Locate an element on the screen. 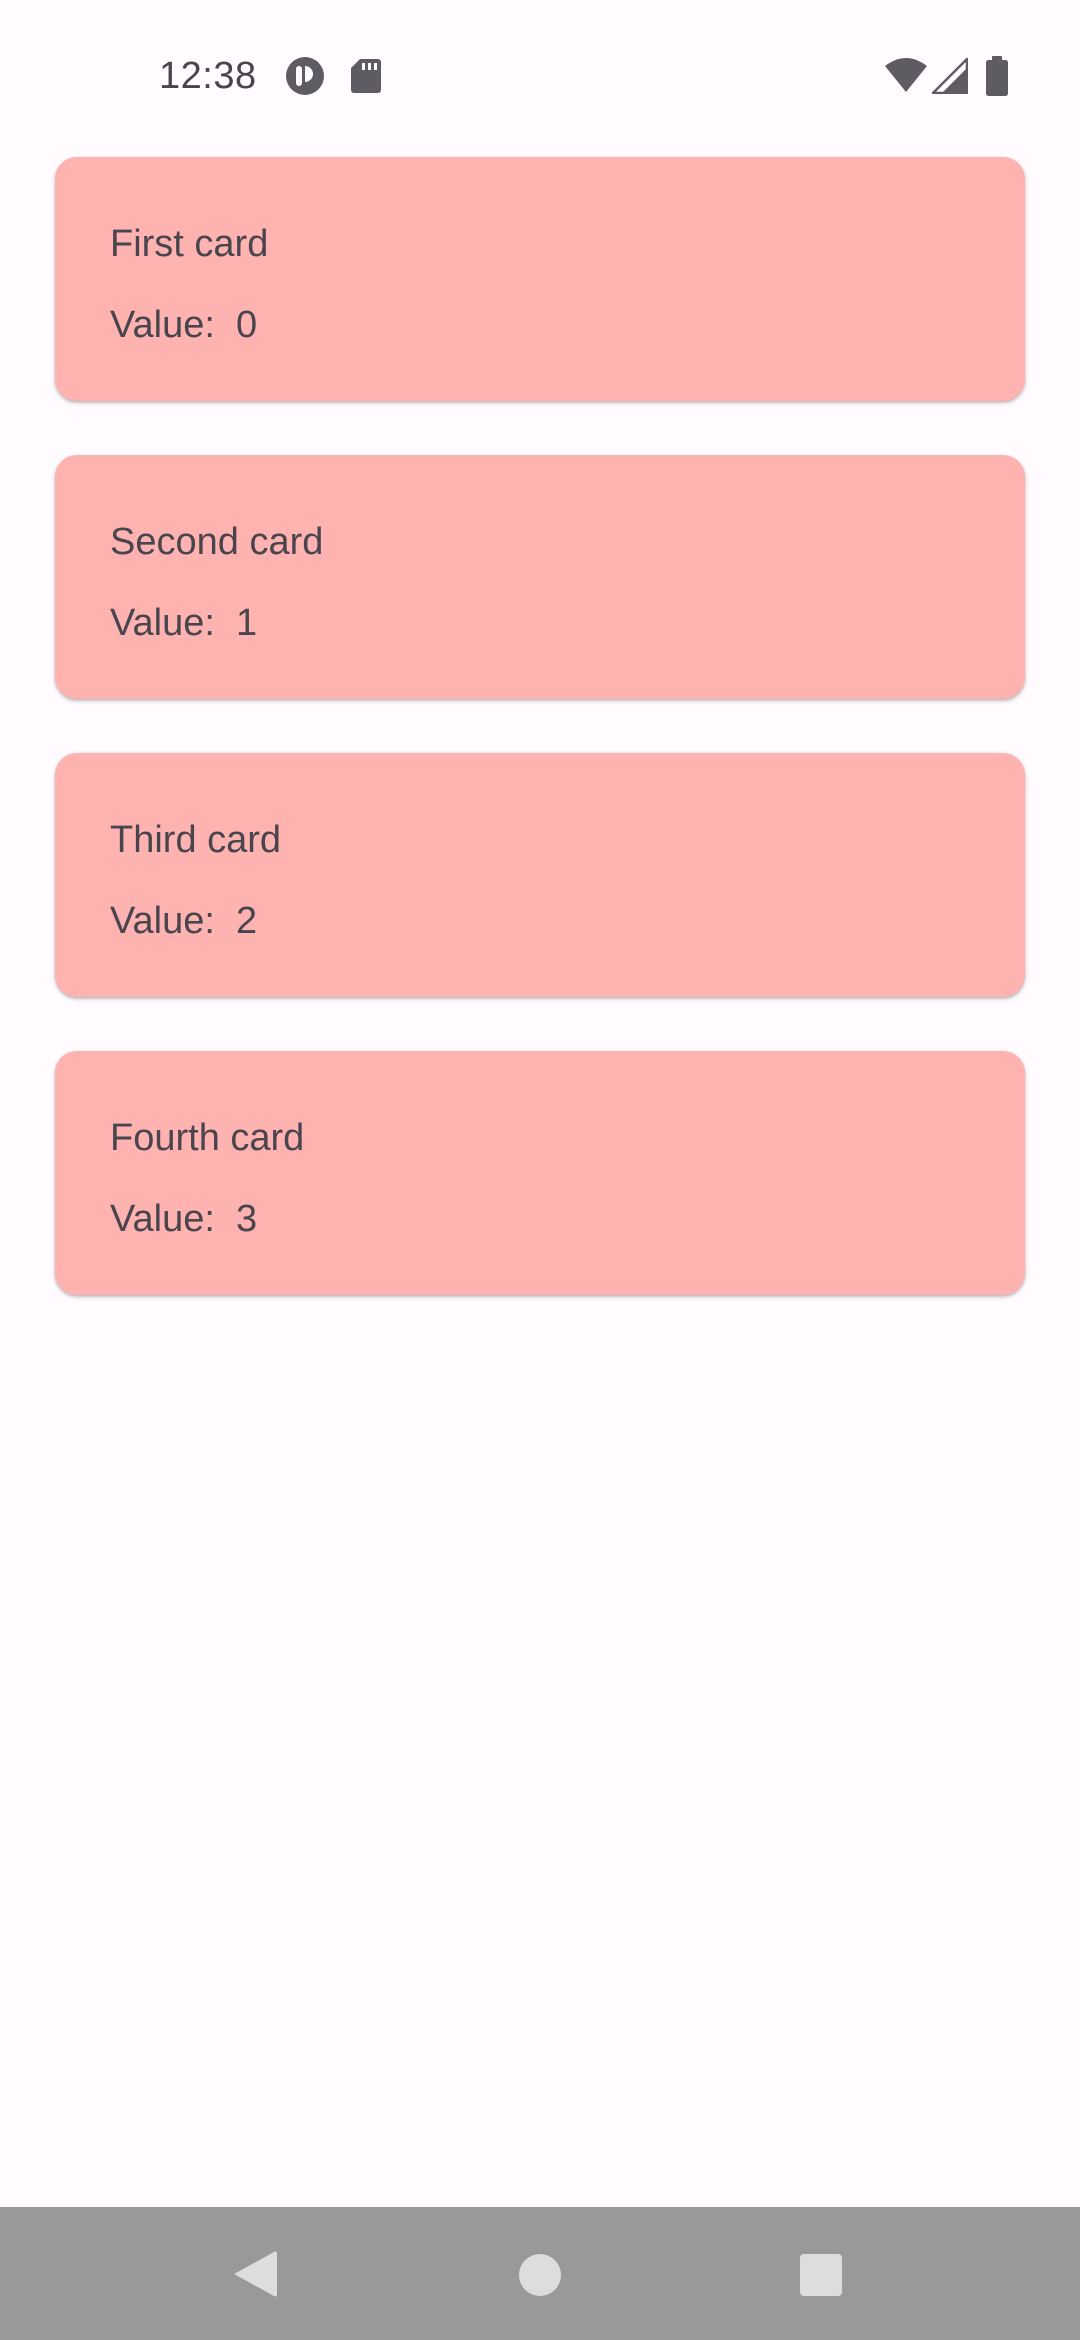  app-notification-icon is located at coordinates (305, 76).